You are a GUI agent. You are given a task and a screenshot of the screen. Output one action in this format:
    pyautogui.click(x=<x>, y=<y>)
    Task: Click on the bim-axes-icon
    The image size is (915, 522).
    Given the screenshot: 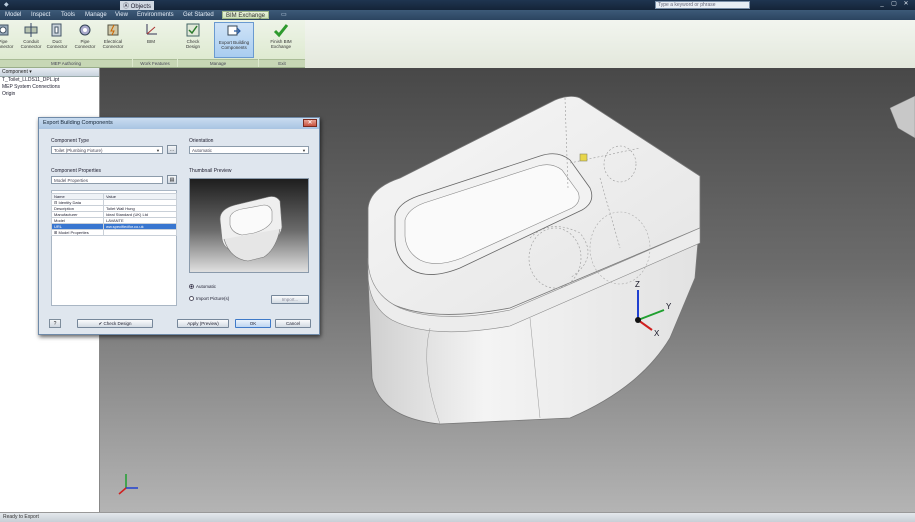 What is the action you would take?
    pyautogui.click(x=151, y=29)
    